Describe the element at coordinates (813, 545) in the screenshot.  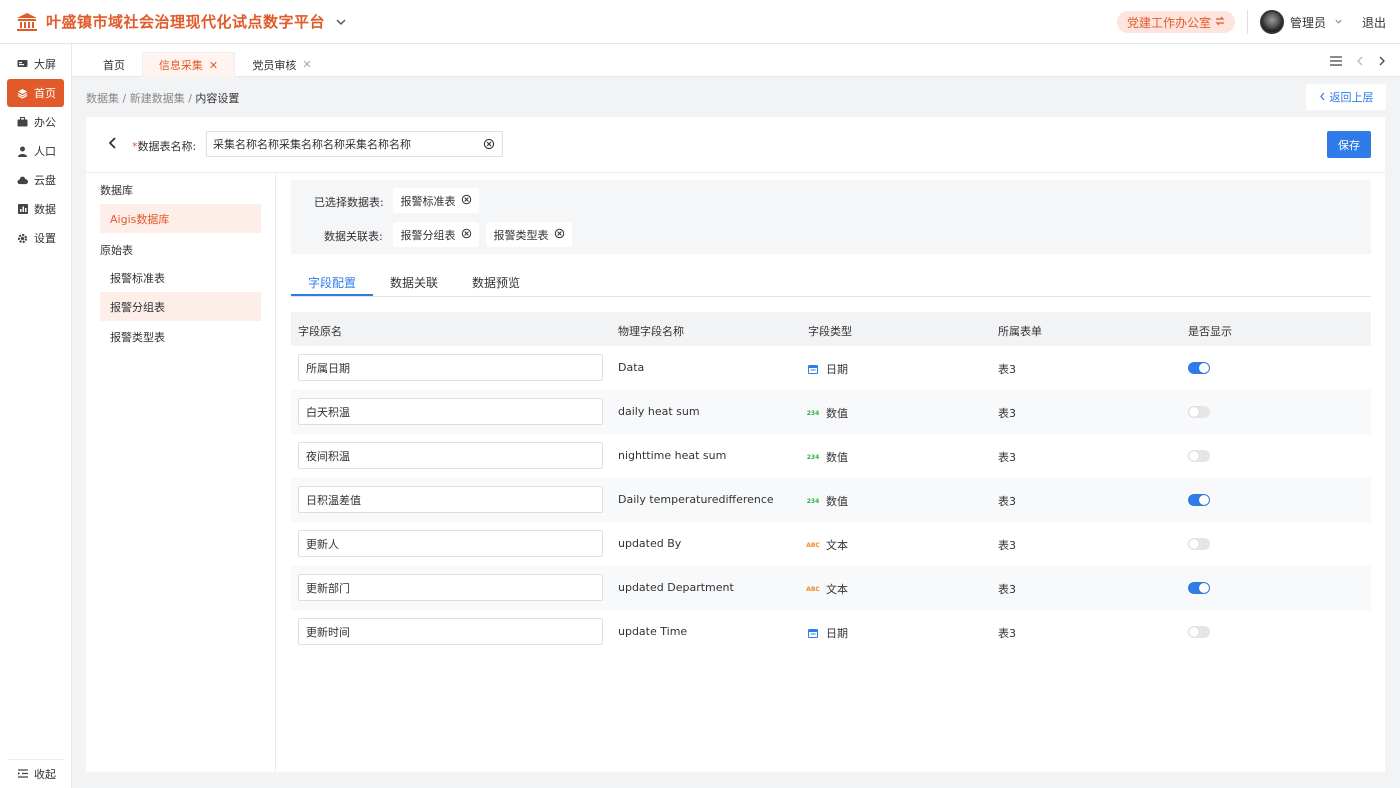
I see `text-icon: ABC` at that location.